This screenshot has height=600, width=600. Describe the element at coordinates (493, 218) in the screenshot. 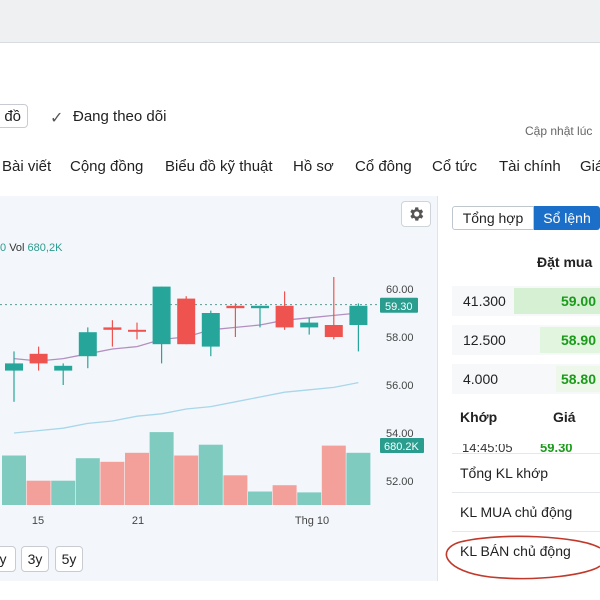

I see `tab-summary: Tổng hợp` at that location.